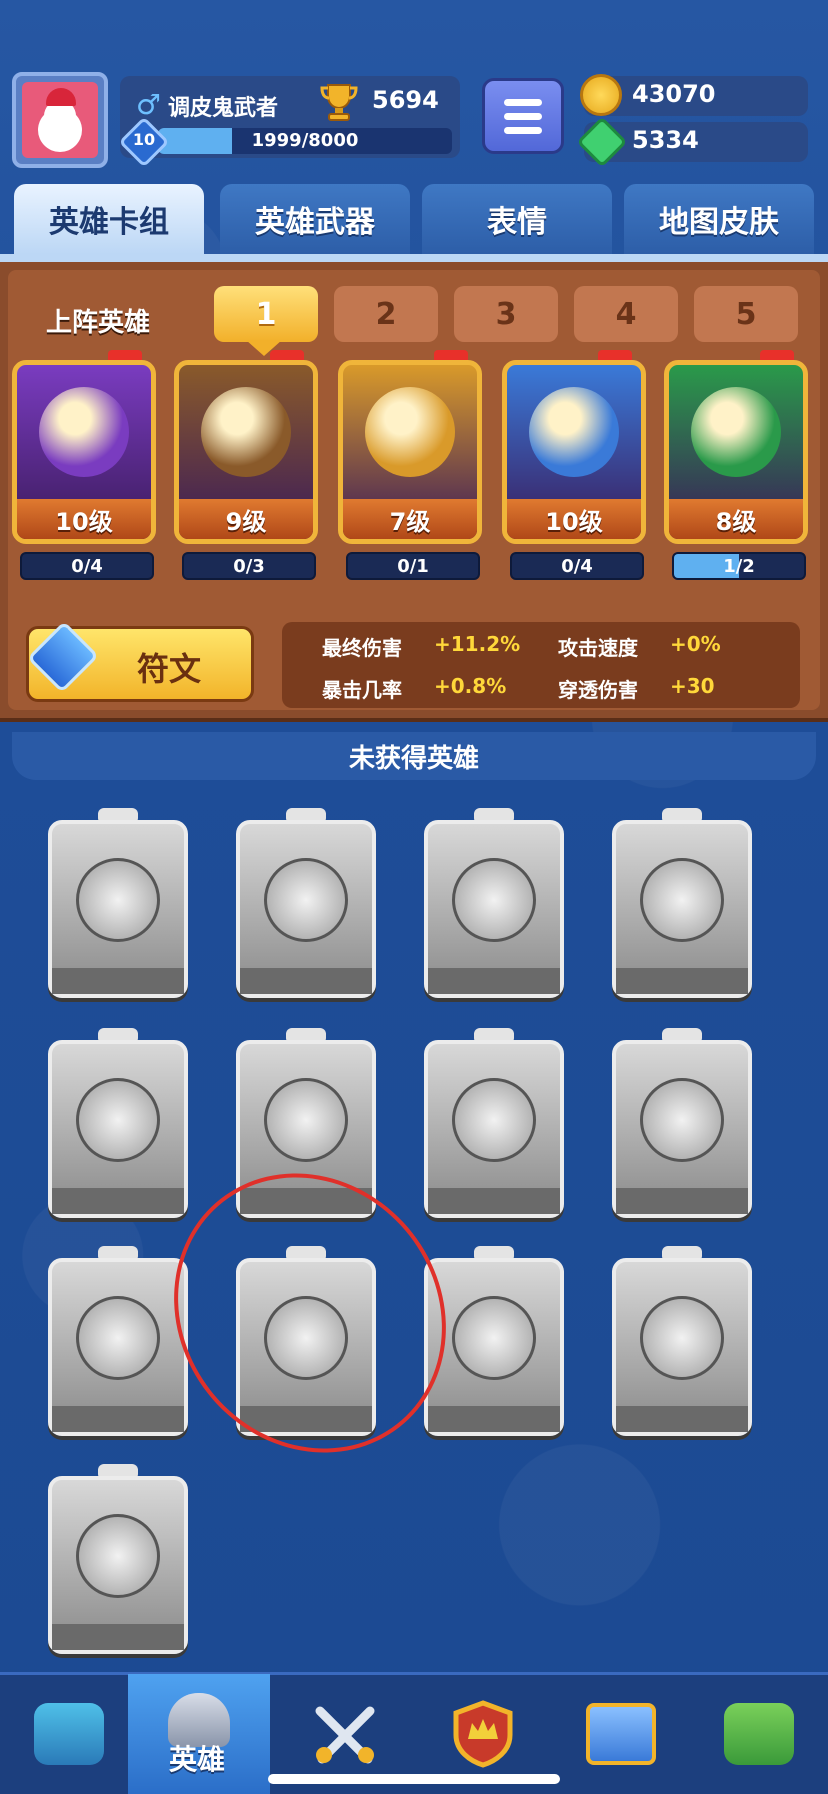  What do you see at coordinates (405, 100) in the screenshot?
I see `trophy-count: 5694` at bounding box center [405, 100].